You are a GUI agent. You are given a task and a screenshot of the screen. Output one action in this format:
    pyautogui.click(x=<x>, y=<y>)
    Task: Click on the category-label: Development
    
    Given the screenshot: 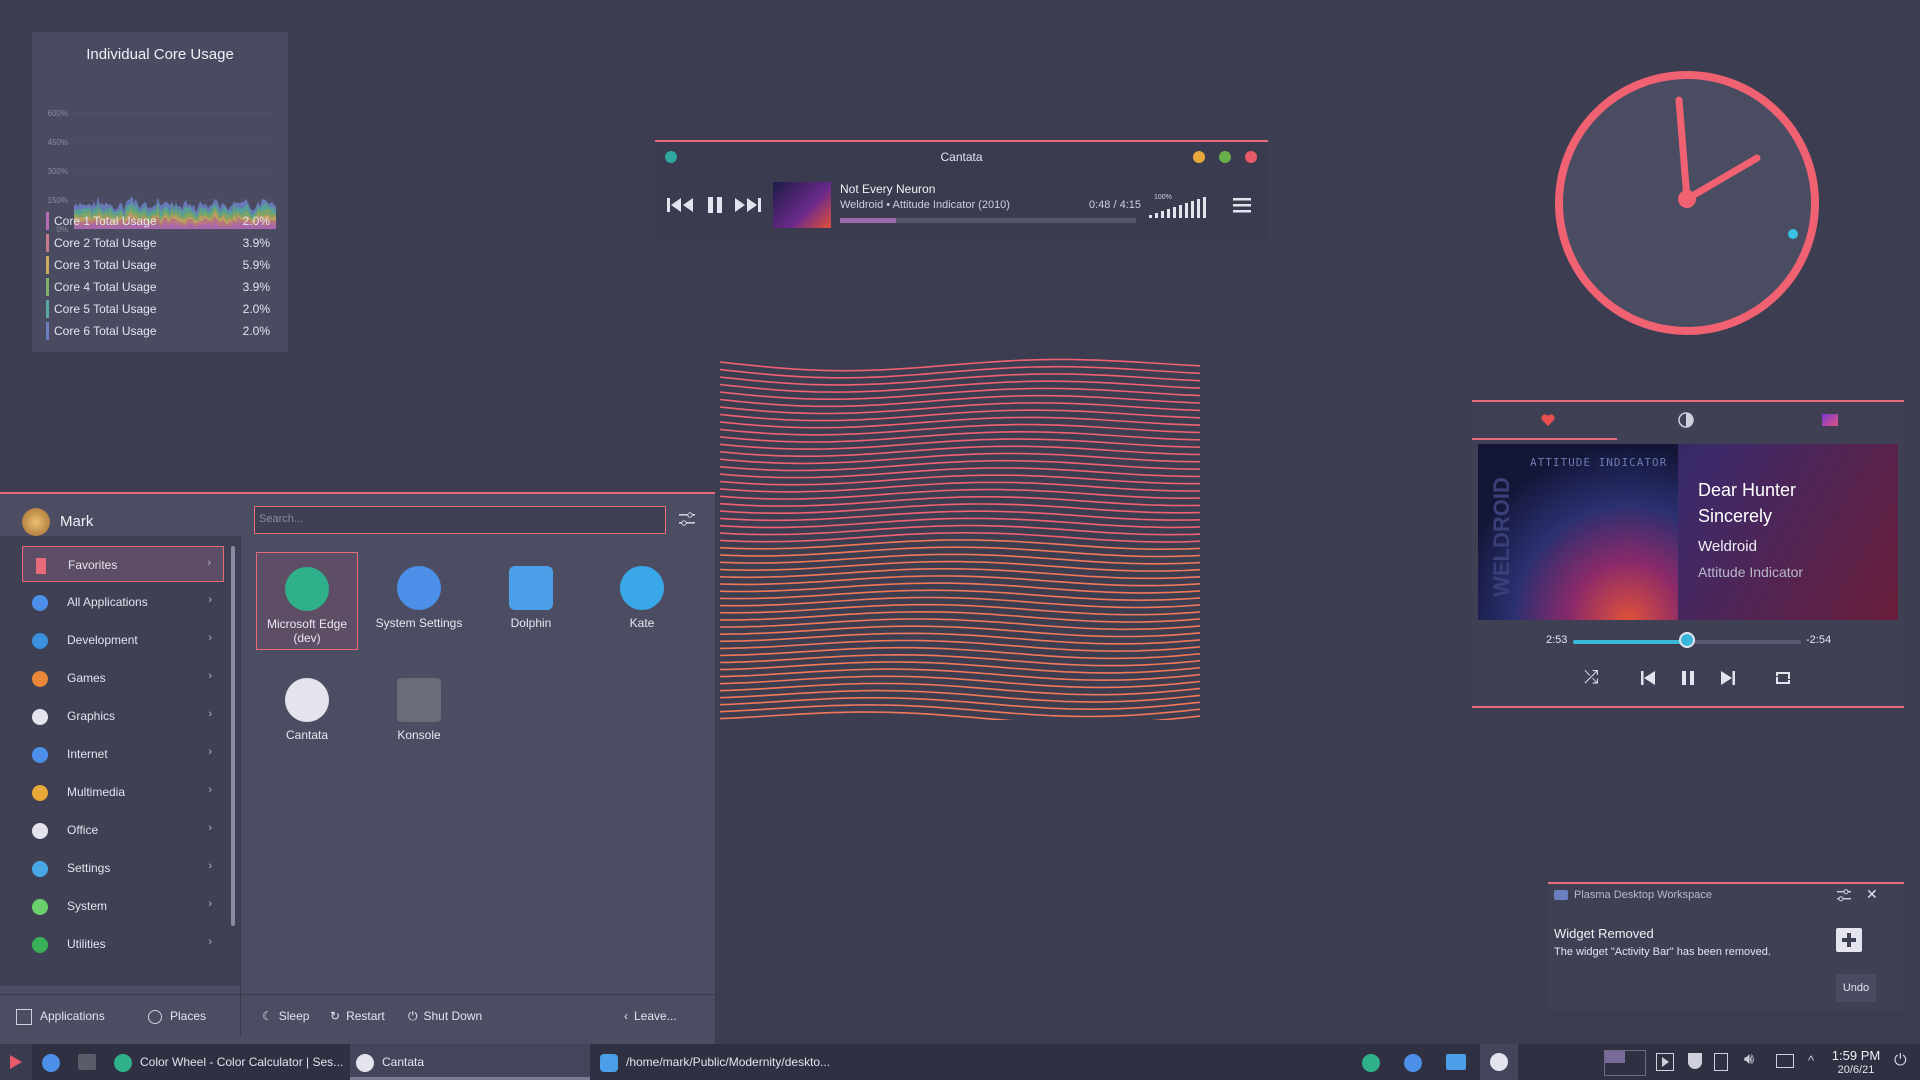 What is the action you would take?
    pyautogui.click(x=102, y=640)
    